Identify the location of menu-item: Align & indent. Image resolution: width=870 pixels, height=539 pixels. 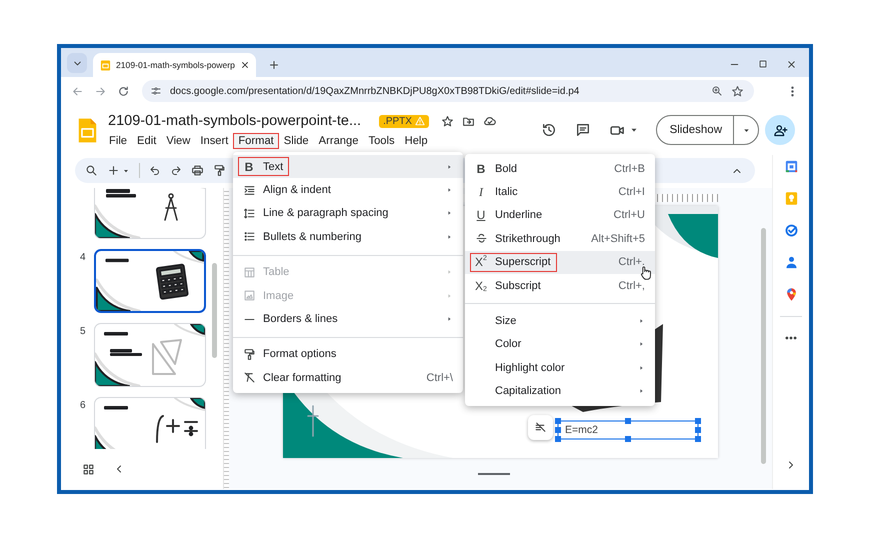
(348, 190).